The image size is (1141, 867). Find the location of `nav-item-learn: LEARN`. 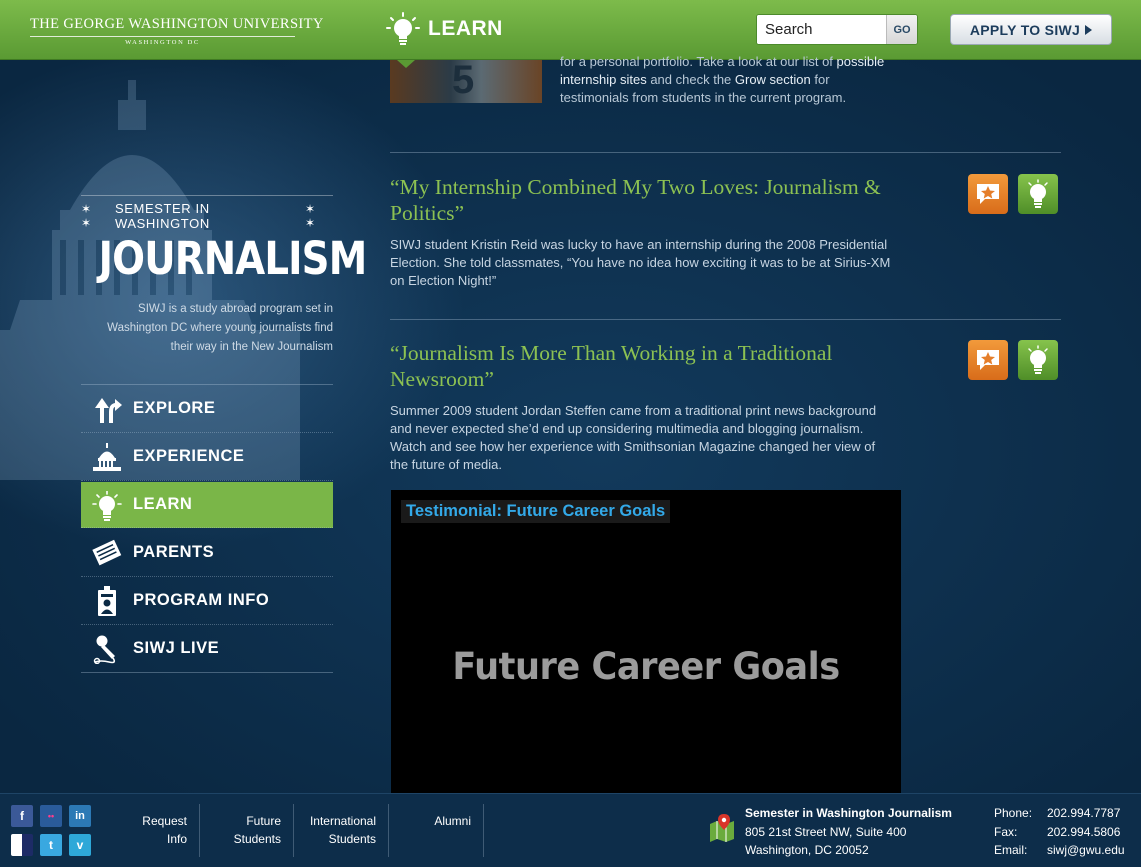

nav-item-learn: LEARN is located at coordinates (207, 505).